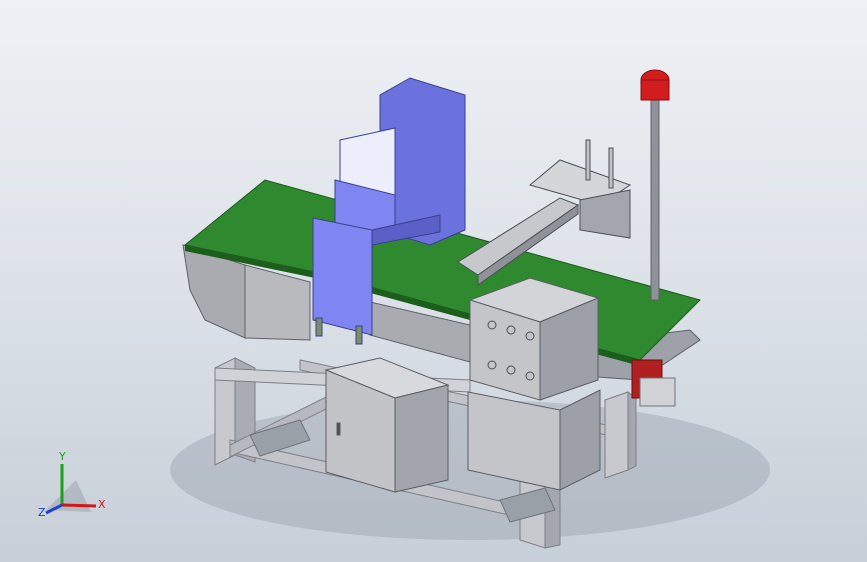 The image size is (867, 562). I want to click on electrical-enclosure, so click(387, 425).